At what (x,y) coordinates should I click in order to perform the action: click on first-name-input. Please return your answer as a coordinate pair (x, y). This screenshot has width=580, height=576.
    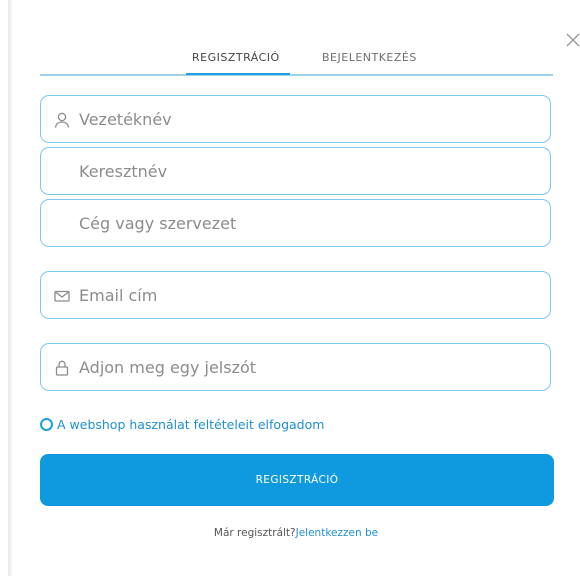
    Looking at the image, I should click on (309, 171).